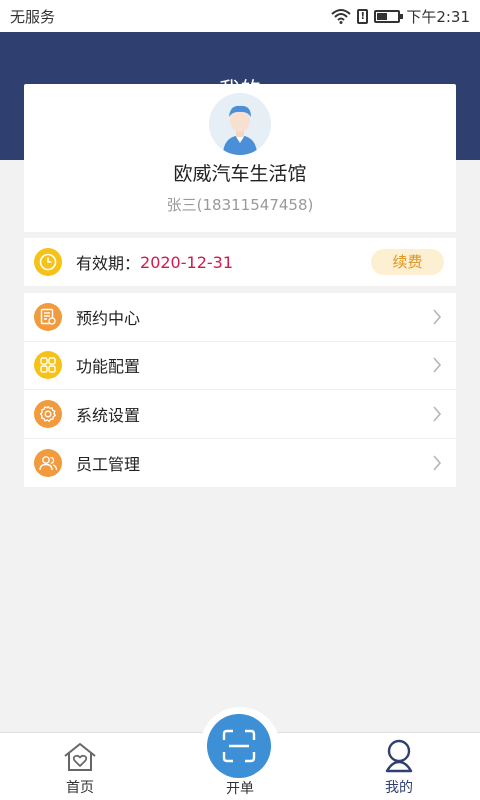 The height and width of the screenshot is (800, 480). I want to click on menu-item-label: 功能配置, so click(108, 367).